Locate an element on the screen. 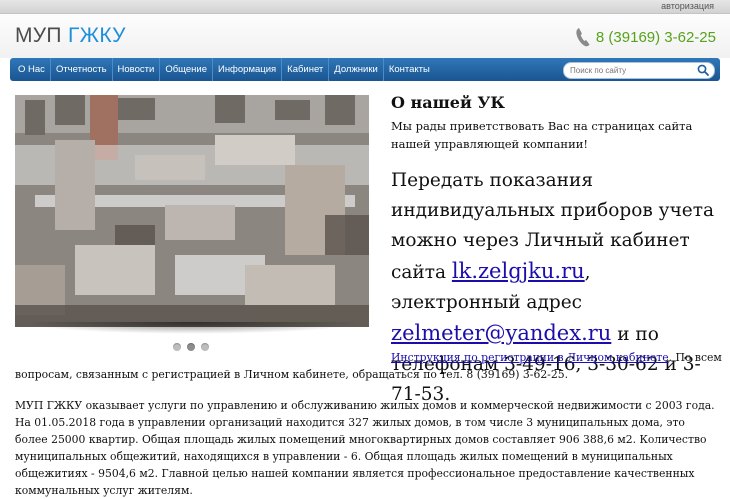  site-header: МУП ГЖКУ 8 (39169) 3-62-25 is located at coordinates (365, 36).